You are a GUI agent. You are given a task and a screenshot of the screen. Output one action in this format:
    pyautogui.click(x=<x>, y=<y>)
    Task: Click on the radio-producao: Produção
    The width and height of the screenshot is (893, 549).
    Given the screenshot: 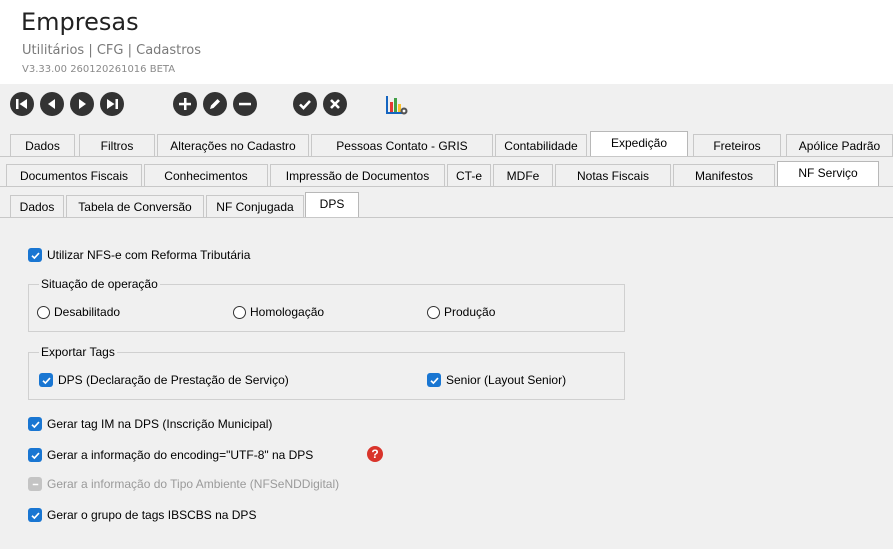 What is the action you would take?
    pyautogui.click(x=461, y=312)
    